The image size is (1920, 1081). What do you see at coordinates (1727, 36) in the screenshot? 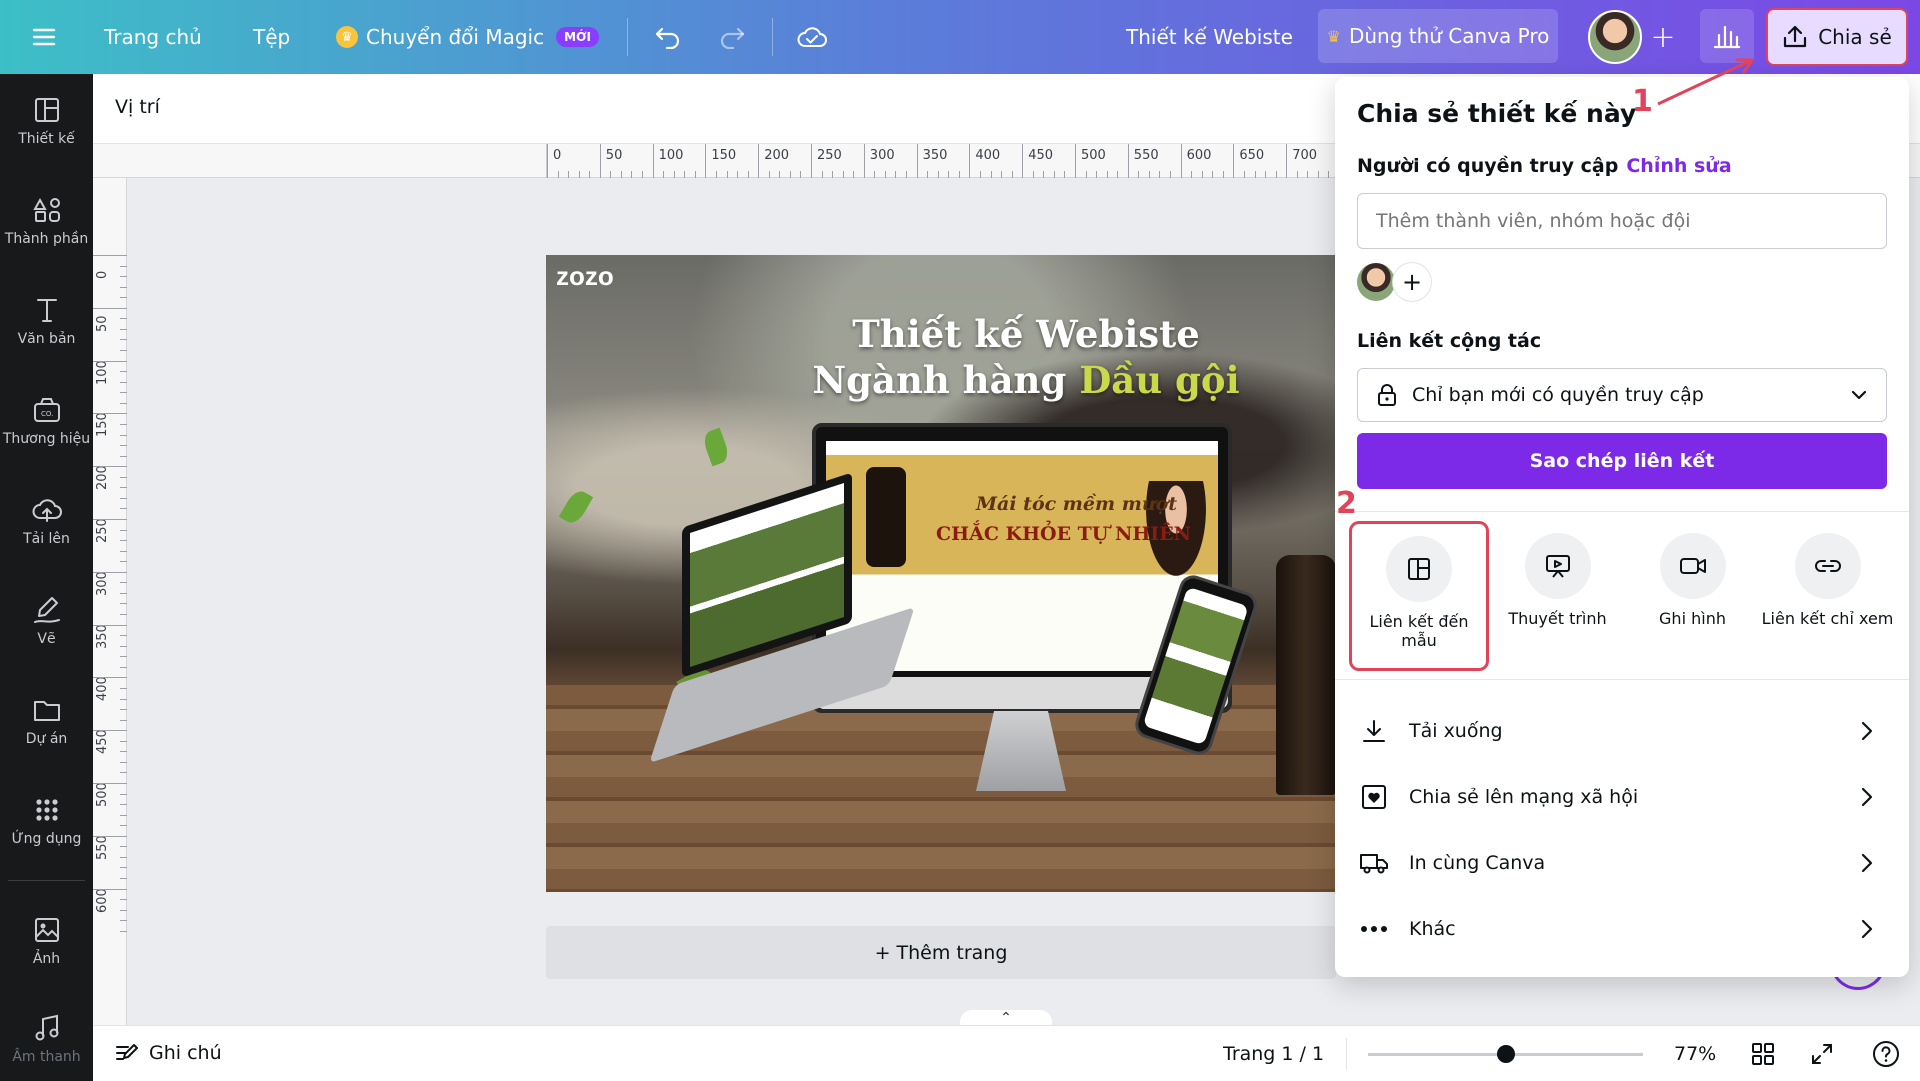
I see `bar-chart-icon` at bounding box center [1727, 36].